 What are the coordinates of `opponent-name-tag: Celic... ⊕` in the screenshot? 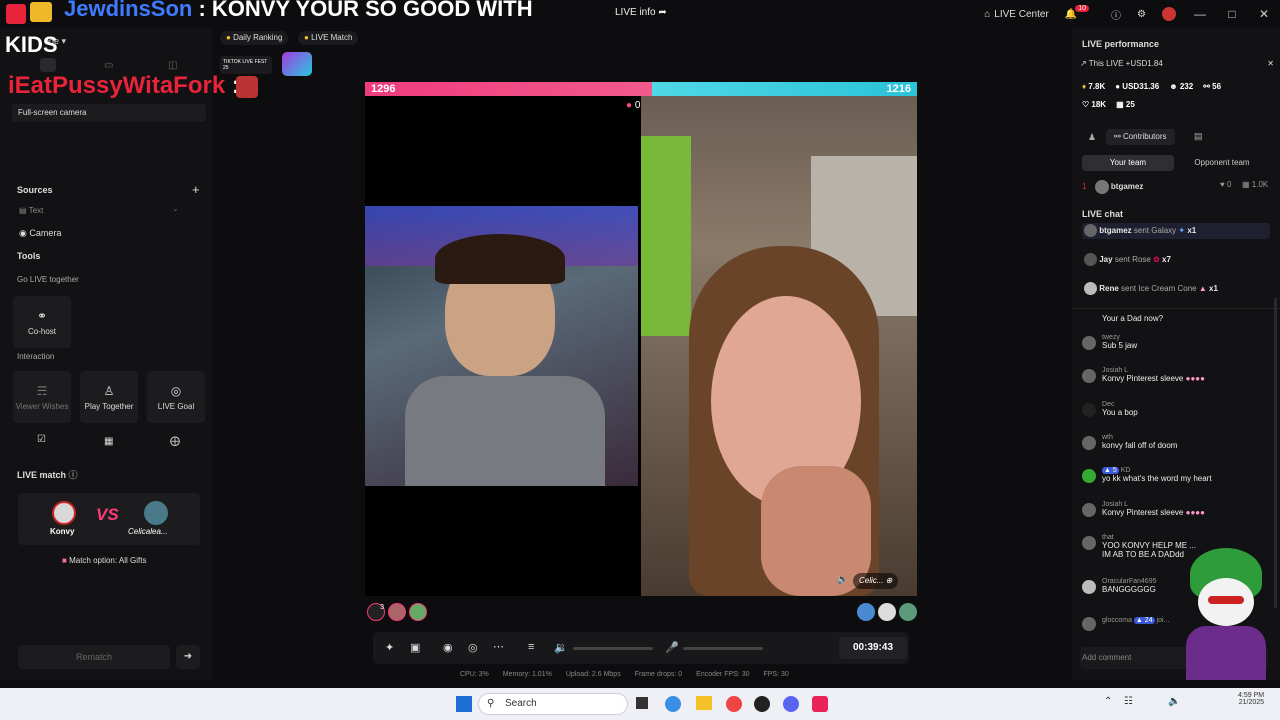 It's located at (876, 581).